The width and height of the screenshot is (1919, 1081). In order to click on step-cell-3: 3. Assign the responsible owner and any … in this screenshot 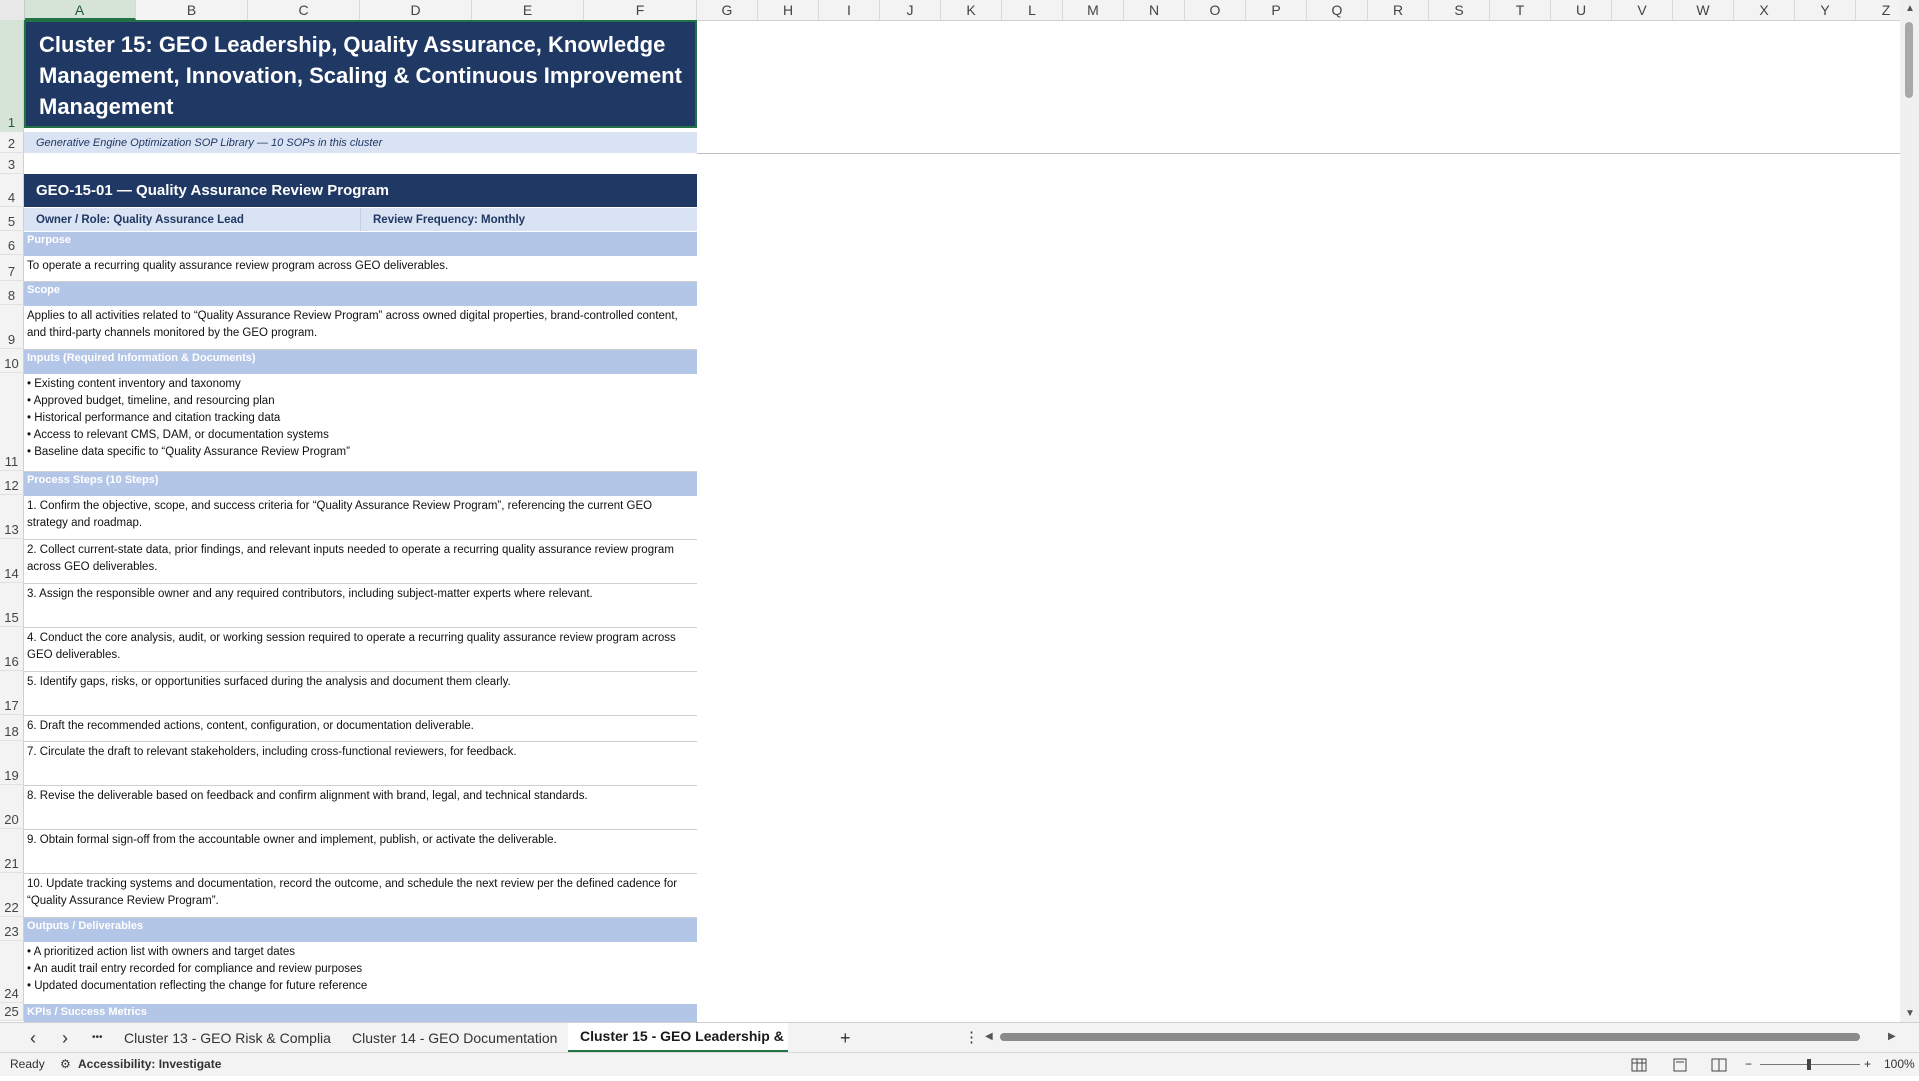, I will do `click(360, 606)`.